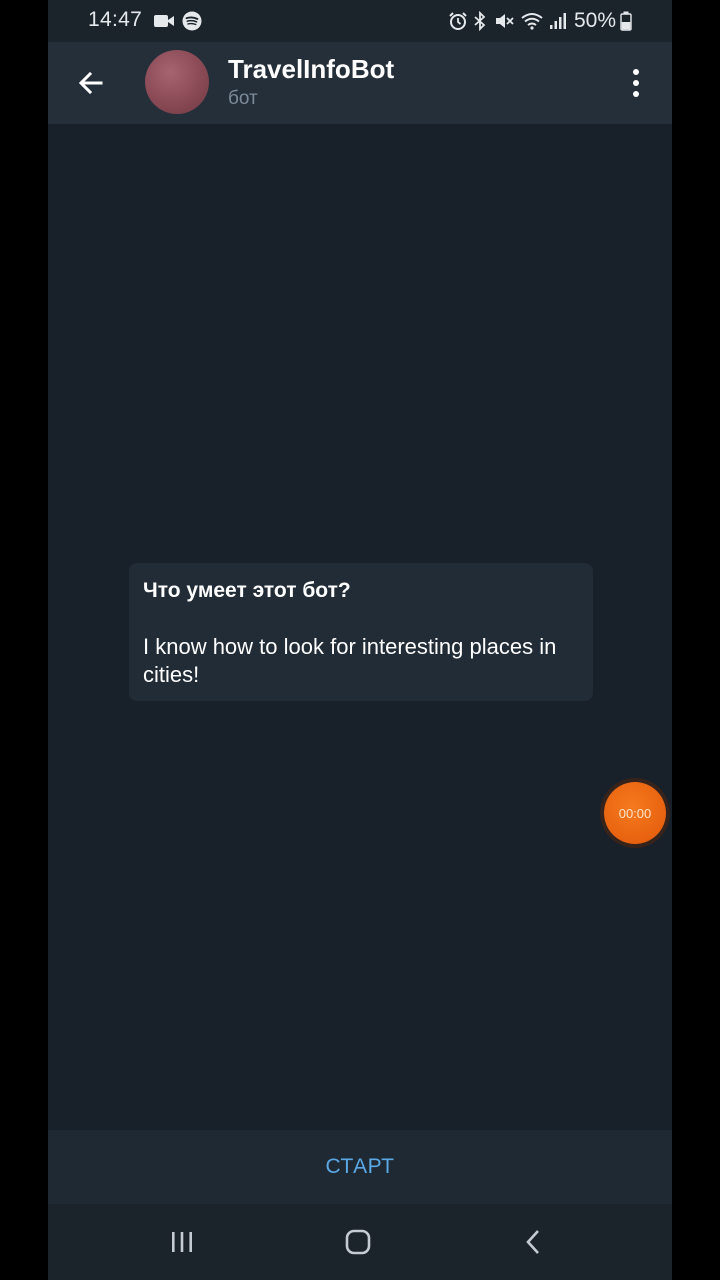 This screenshot has height=1280, width=720. Describe the element at coordinates (480, 21) in the screenshot. I see `bluetooth-icon` at that location.